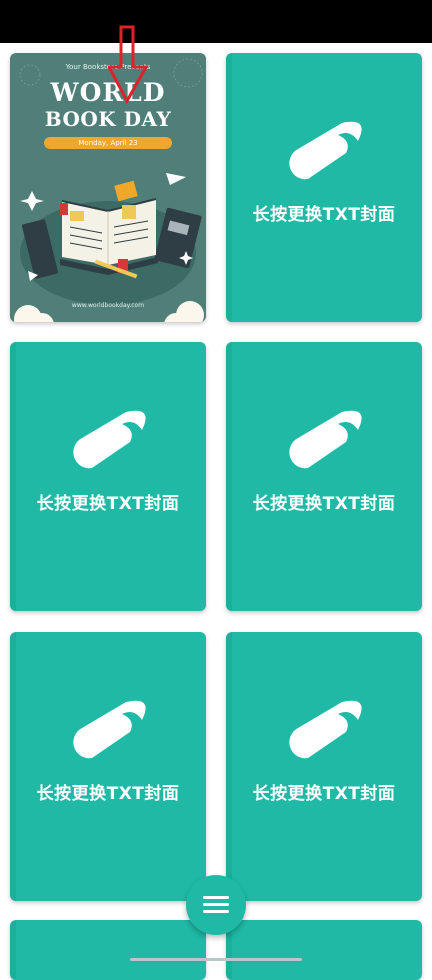  I want to click on status-bar, so click(216, 21).